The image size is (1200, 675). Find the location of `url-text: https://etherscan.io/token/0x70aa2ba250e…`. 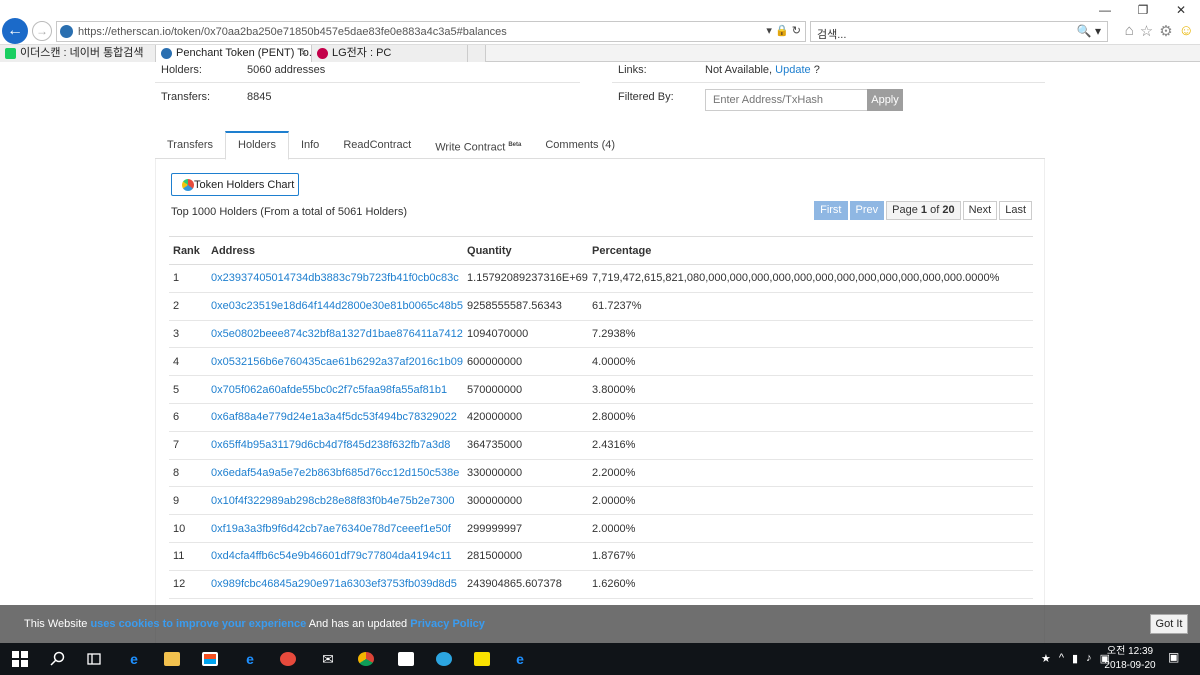

url-text: https://etherscan.io/token/0x70aa2ba250e… is located at coordinates (292, 32).